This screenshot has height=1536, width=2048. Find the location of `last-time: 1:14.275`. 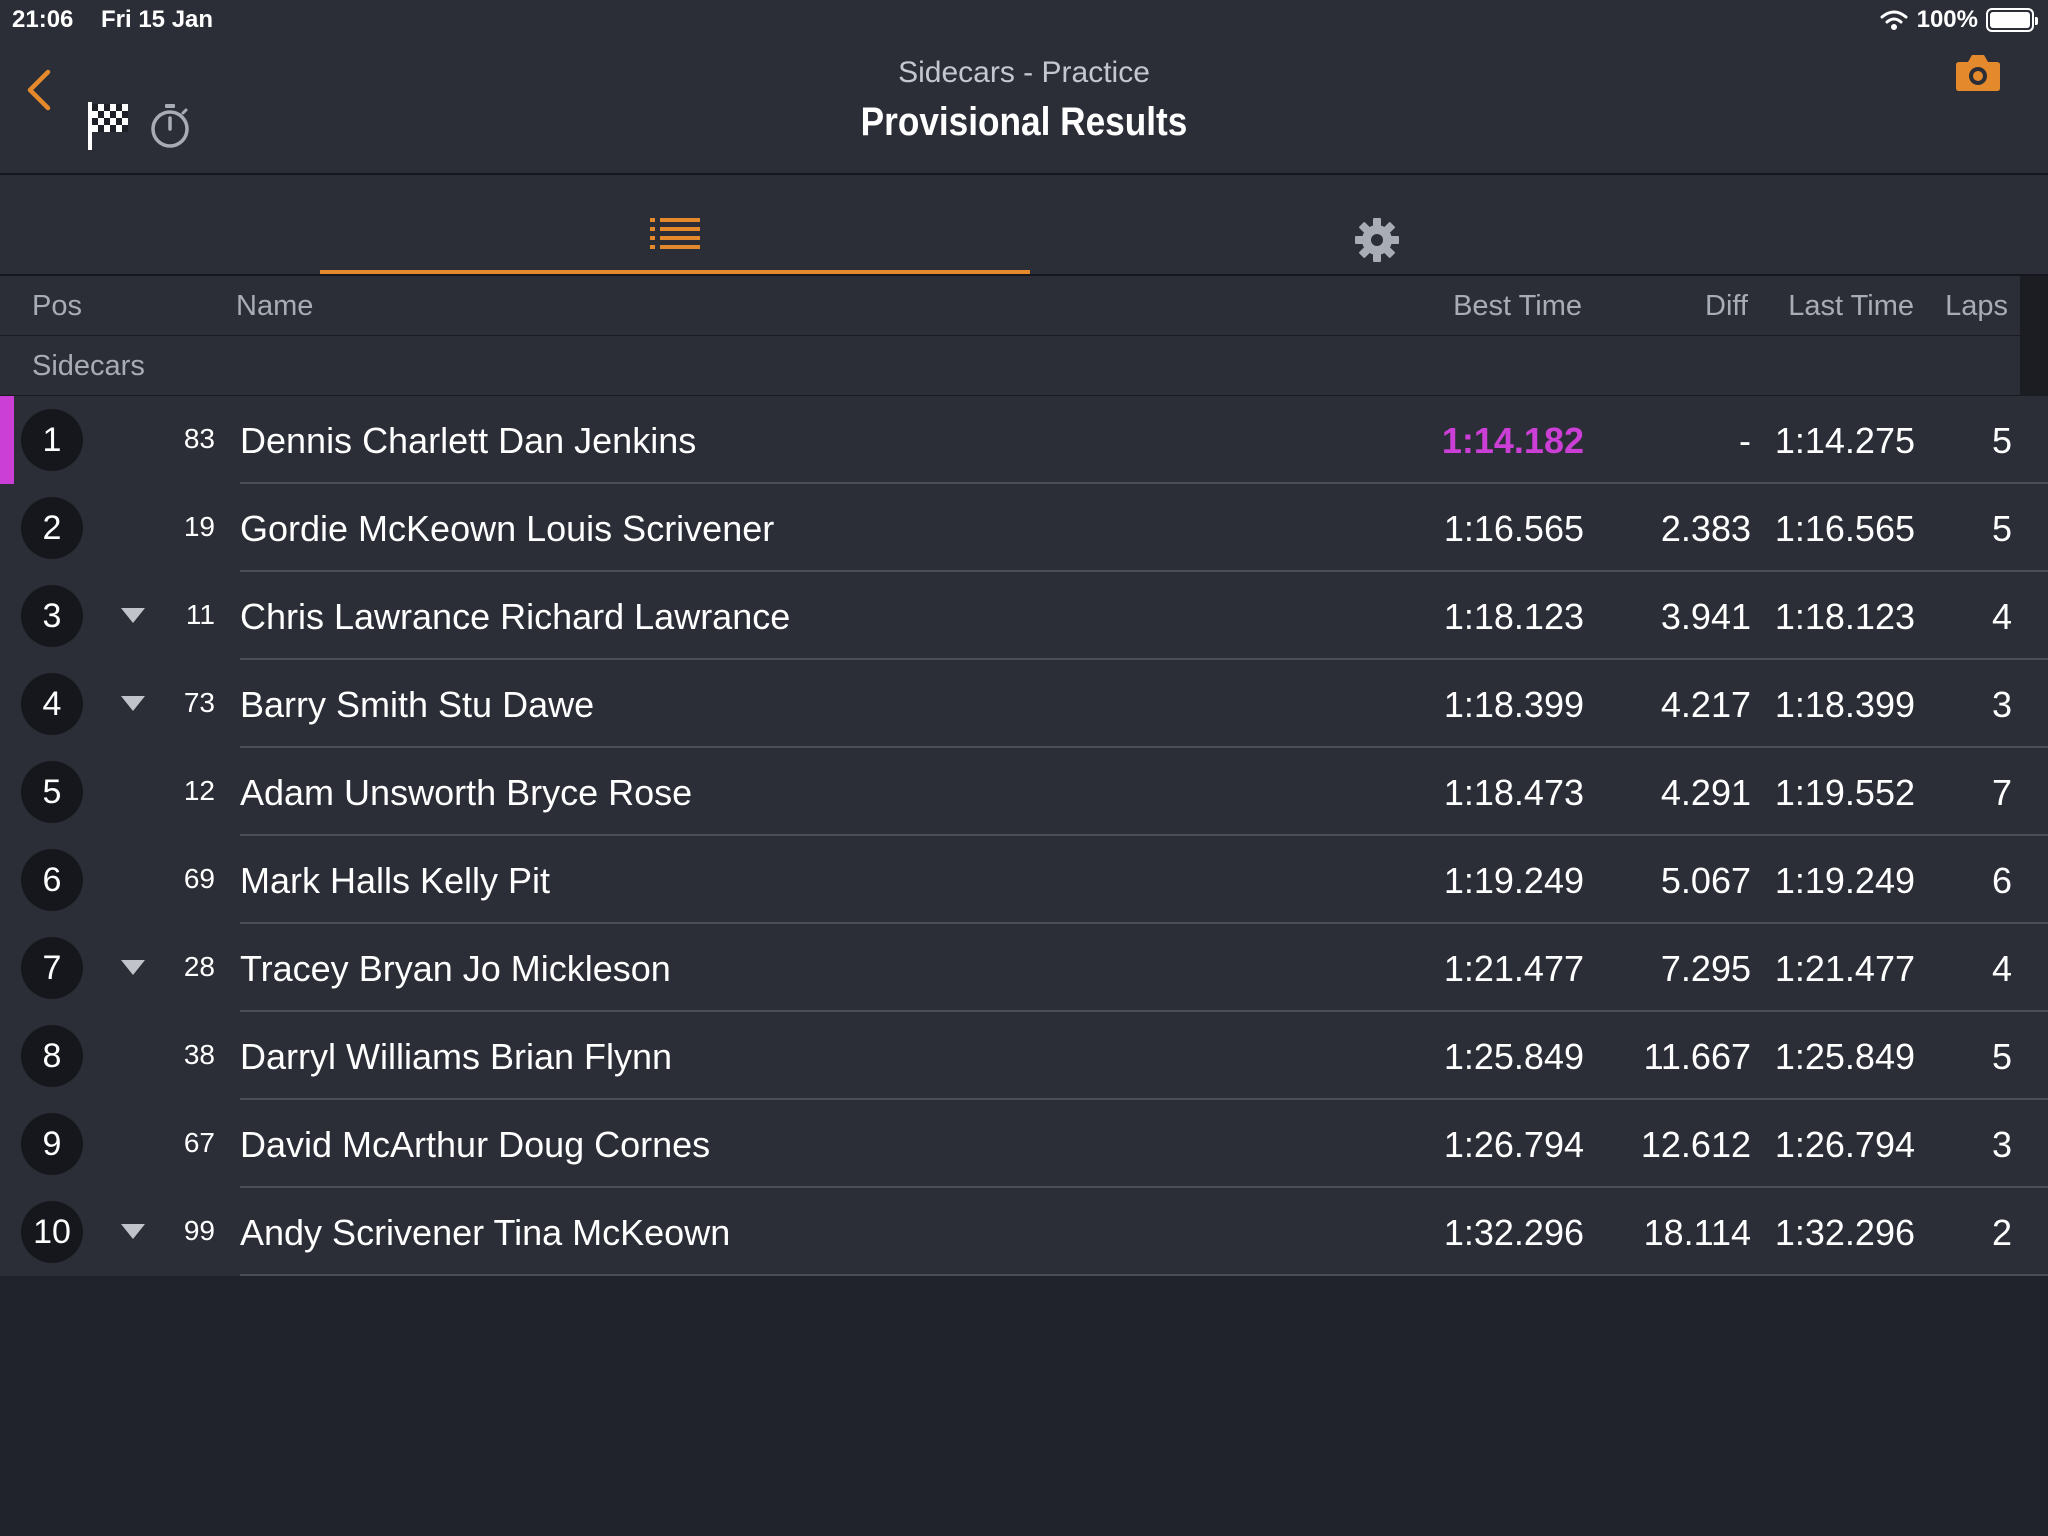

last-time: 1:14.275 is located at coordinates (1844, 440).